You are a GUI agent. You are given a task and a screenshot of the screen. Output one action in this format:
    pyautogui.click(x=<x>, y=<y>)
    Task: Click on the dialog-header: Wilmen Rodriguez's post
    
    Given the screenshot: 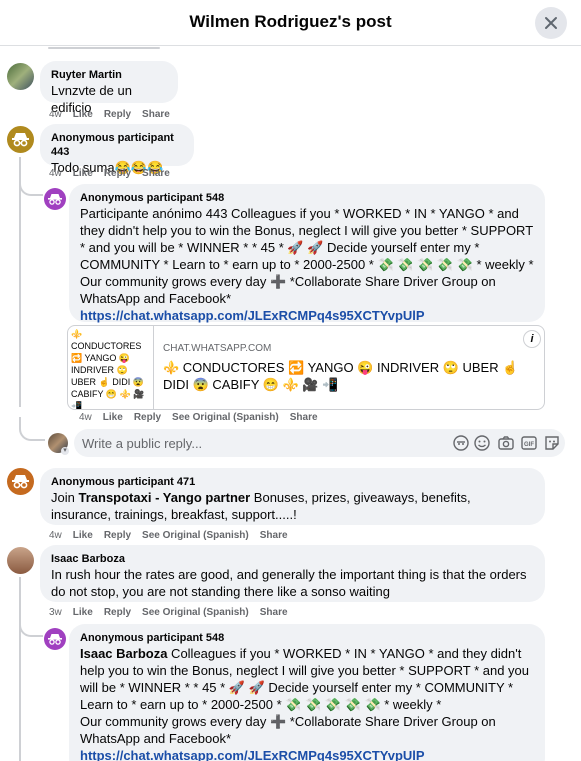 What is the action you would take?
    pyautogui.click(x=290, y=23)
    